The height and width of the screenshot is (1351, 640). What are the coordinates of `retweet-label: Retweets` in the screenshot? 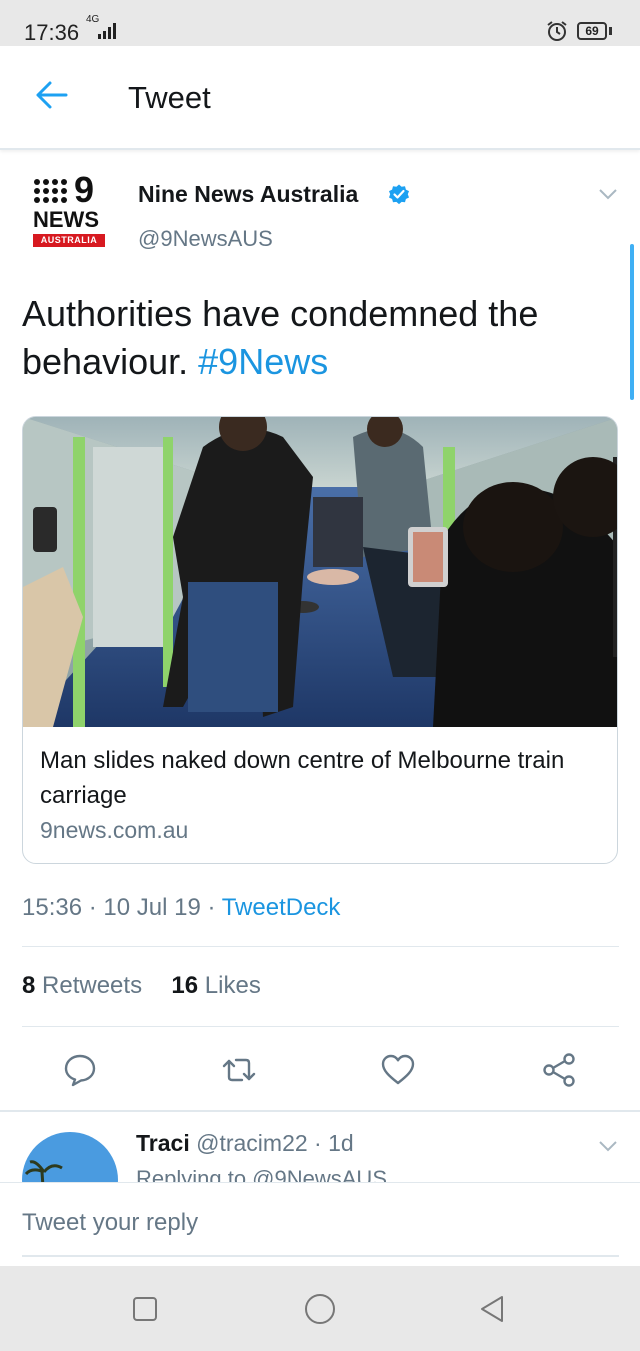 It's located at (92, 985).